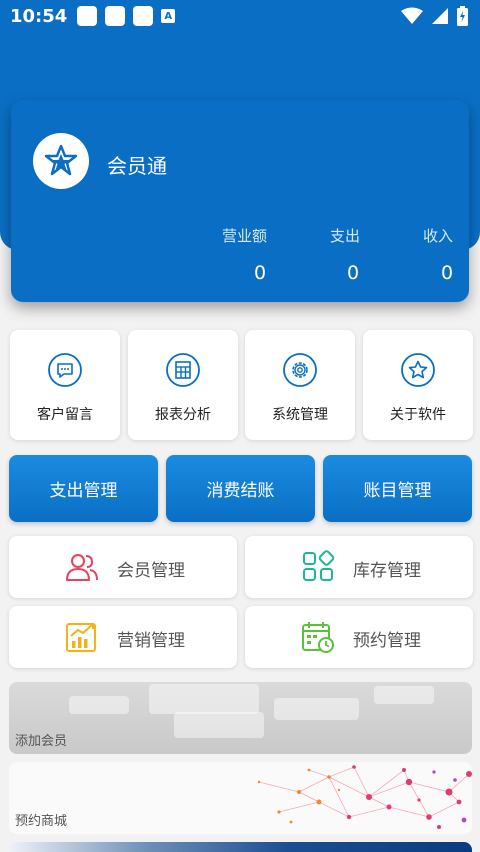 The width and height of the screenshot is (480, 852). Describe the element at coordinates (260, 273) in the screenshot. I see `revenue-value: 0` at that location.